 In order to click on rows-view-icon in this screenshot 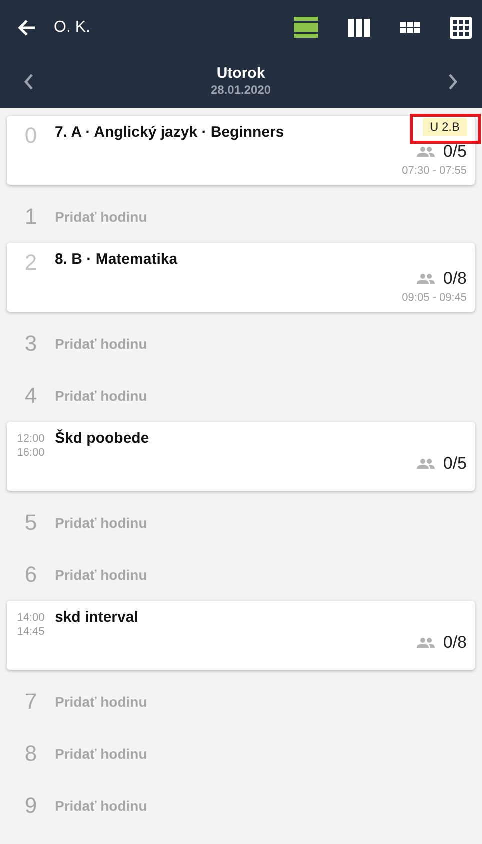, I will do `click(306, 27)`.